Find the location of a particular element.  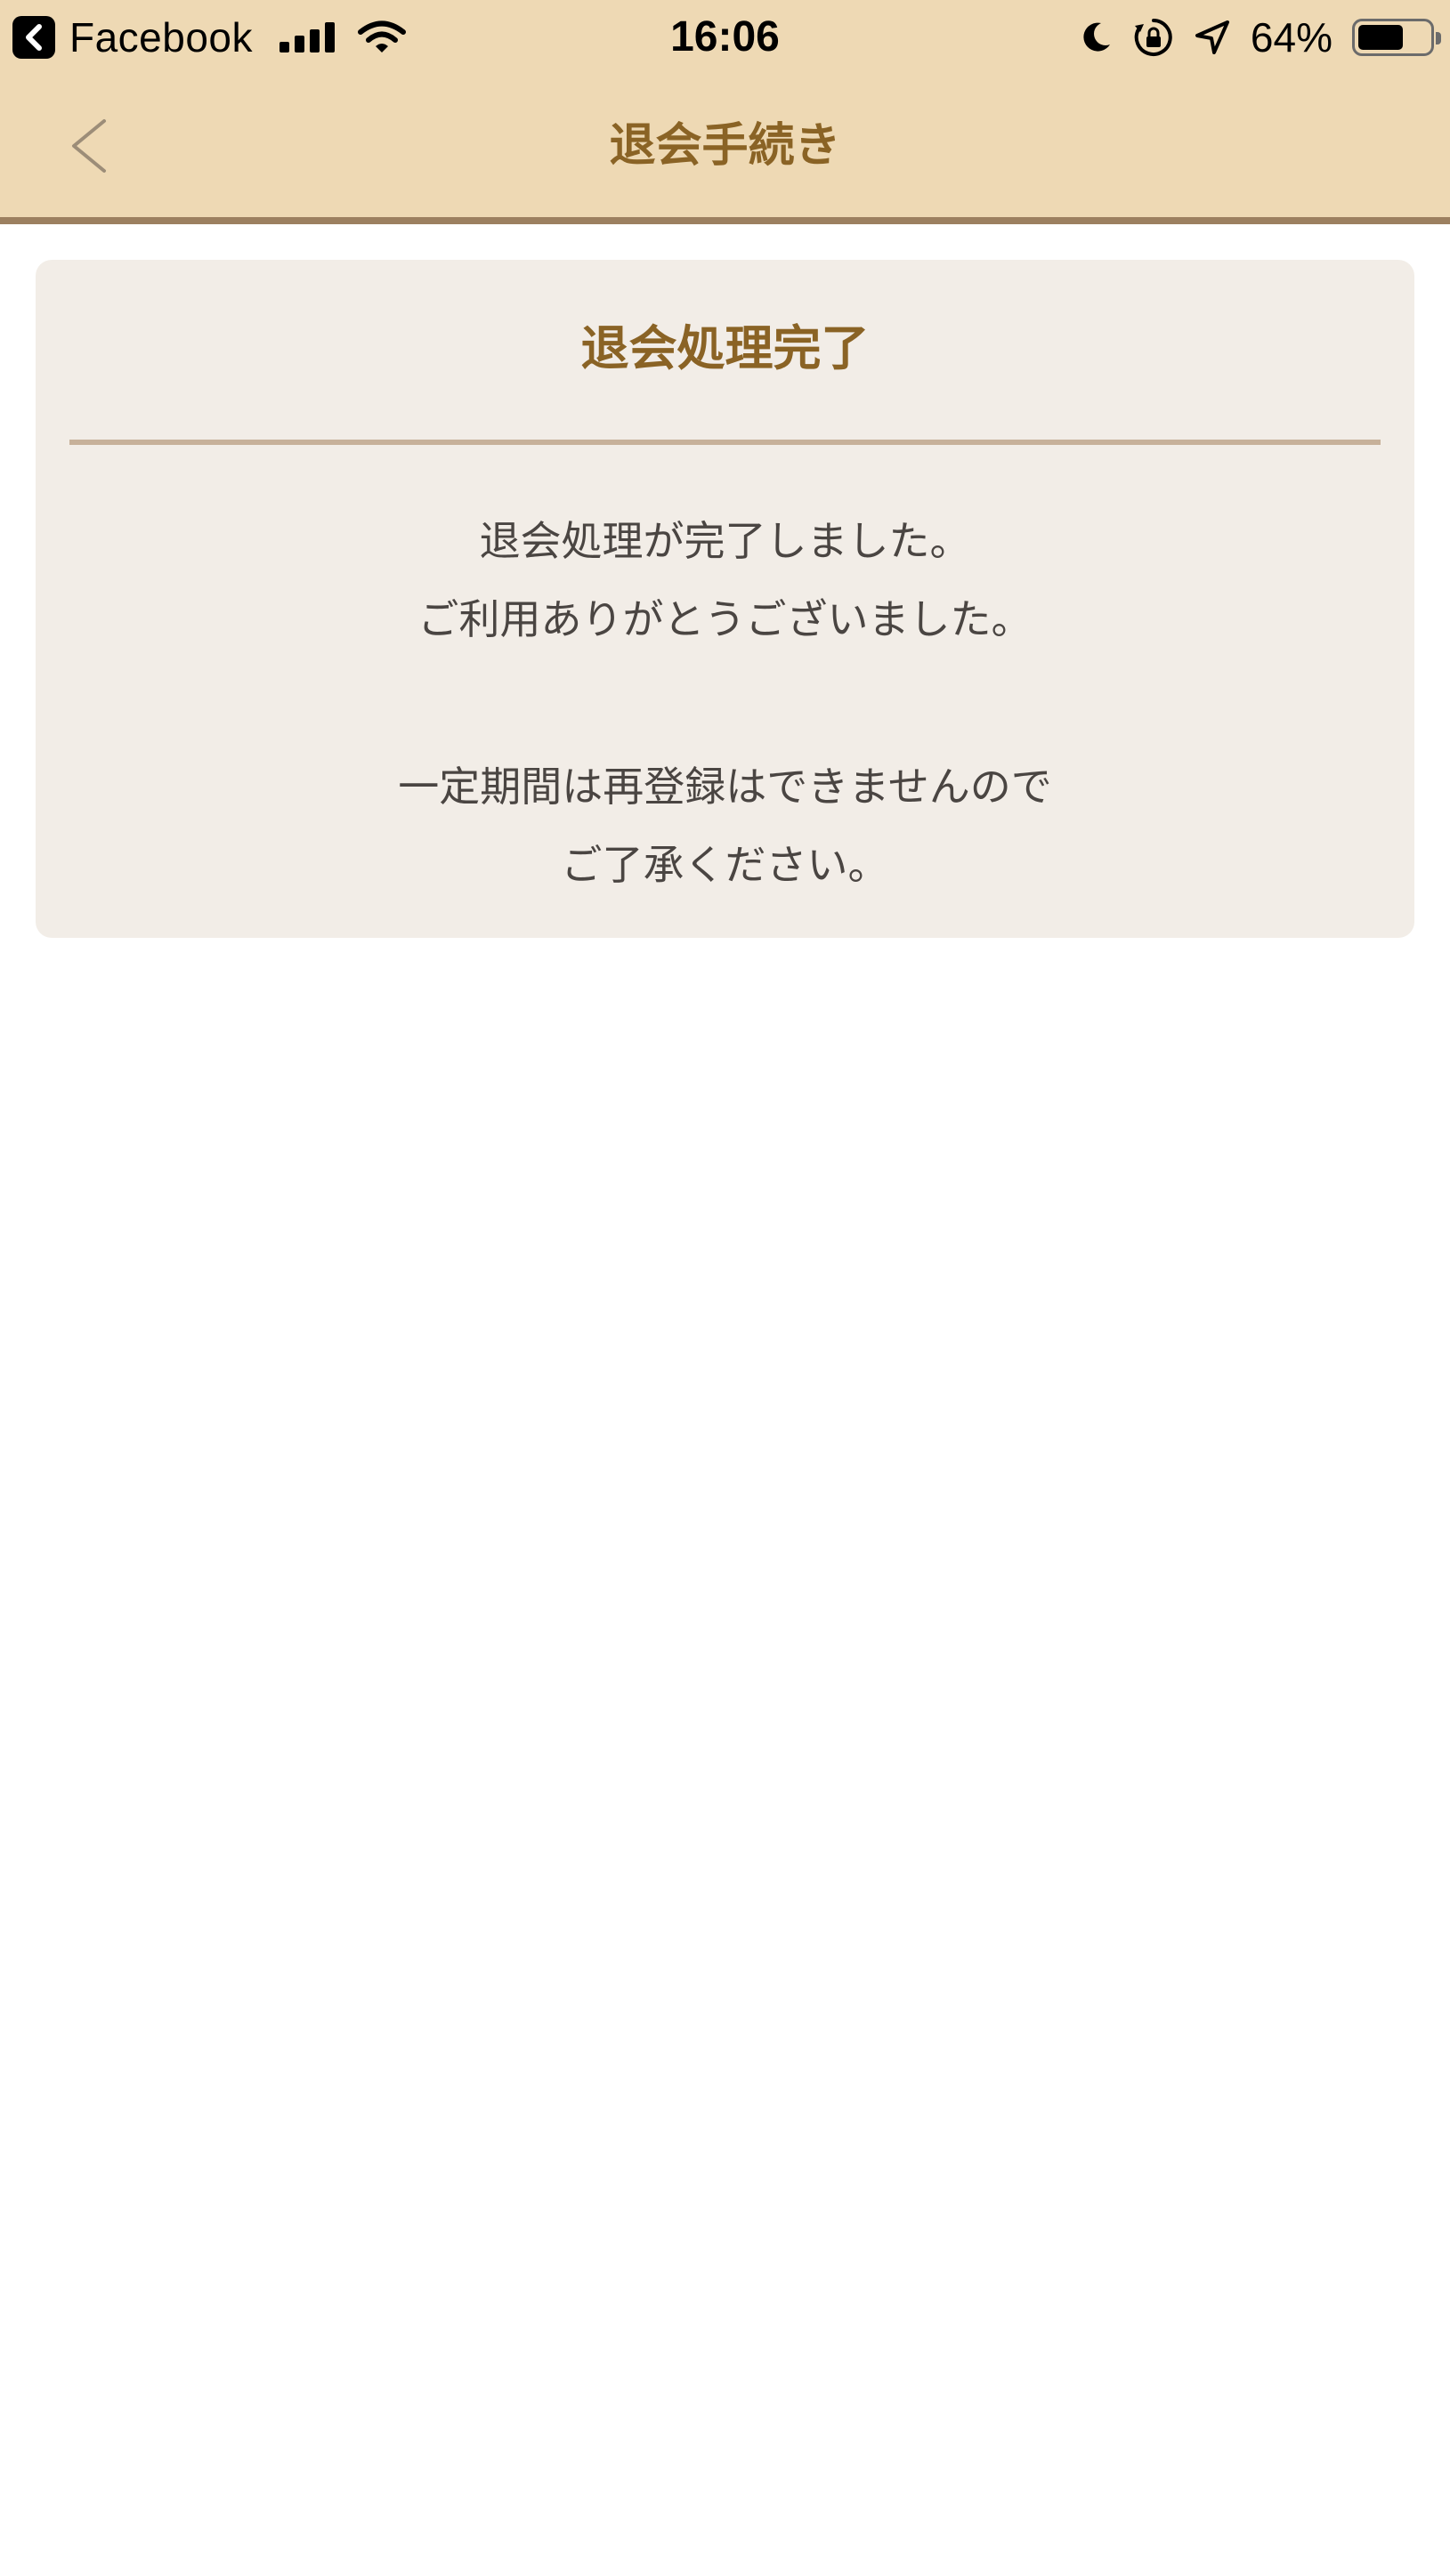

message-line: 一定期間は再登録はできませんので is located at coordinates (725, 787).